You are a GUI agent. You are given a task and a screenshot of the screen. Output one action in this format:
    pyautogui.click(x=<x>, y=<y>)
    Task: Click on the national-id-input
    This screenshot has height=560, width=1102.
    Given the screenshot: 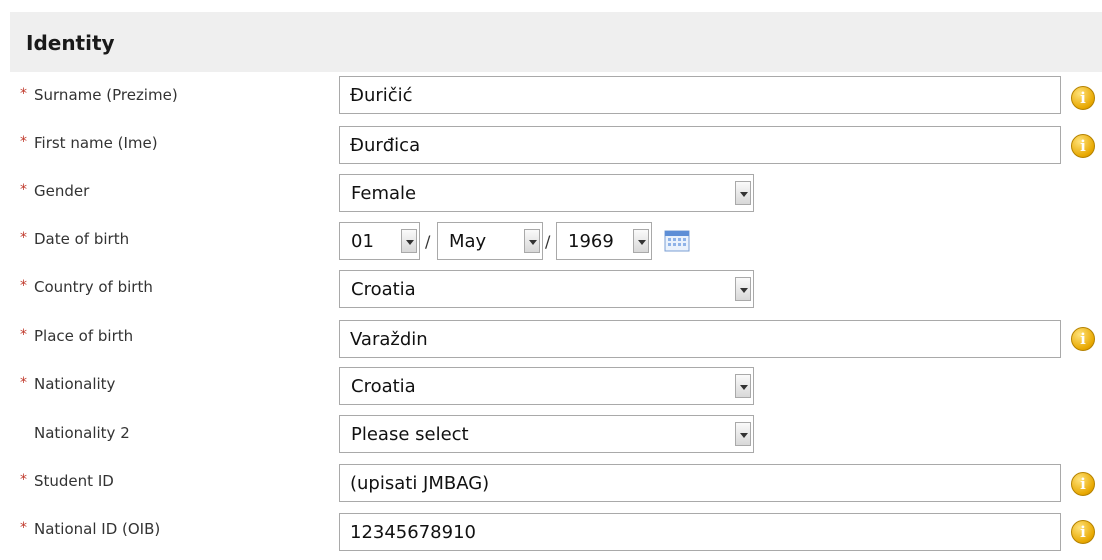 What is the action you would take?
    pyautogui.click(x=700, y=532)
    